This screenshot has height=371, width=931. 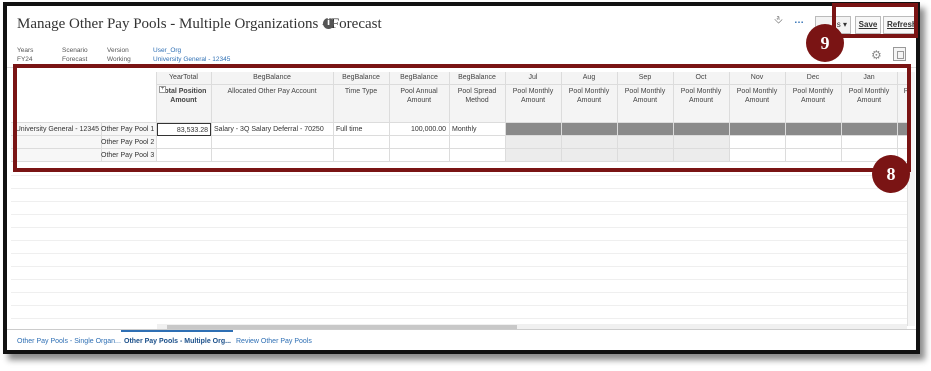 I want to click on pov-value: Forecast, so click(x=75, y=59).